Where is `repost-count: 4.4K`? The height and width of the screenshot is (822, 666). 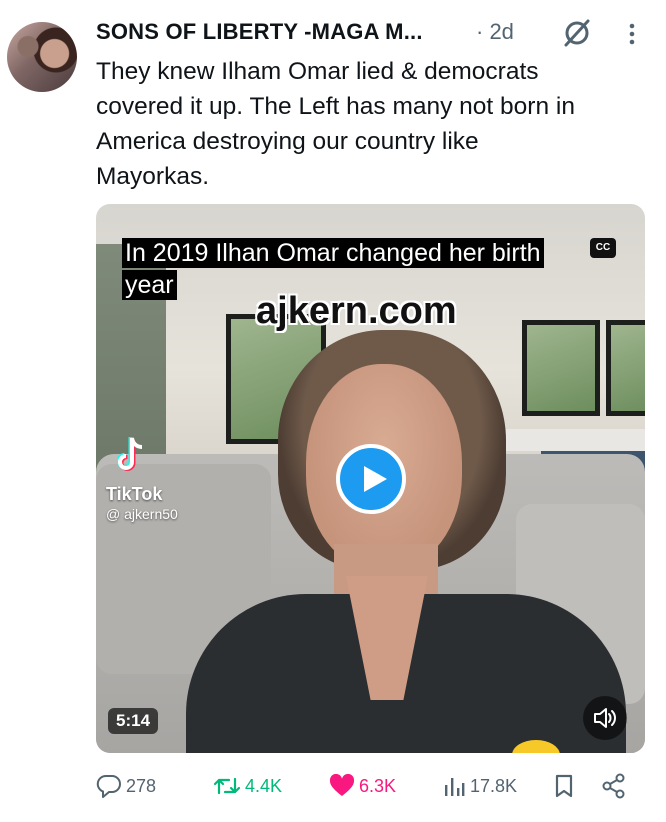 repost-count: 4.4K is located at coordinates (264, 785).